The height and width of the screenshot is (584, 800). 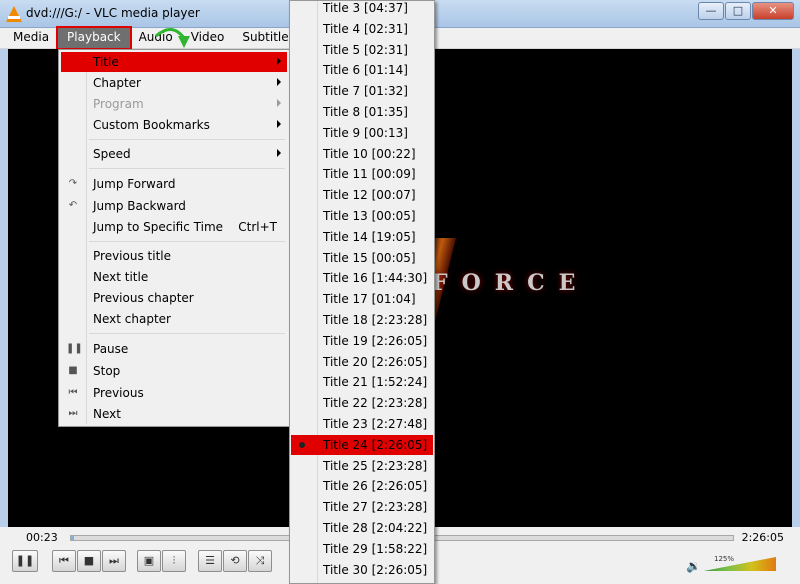 What do you see at coordinates (362, 299) in the screenshot?
I see `title-menu-item: Title 17 [01:04]` at bounding box center [362, 299].